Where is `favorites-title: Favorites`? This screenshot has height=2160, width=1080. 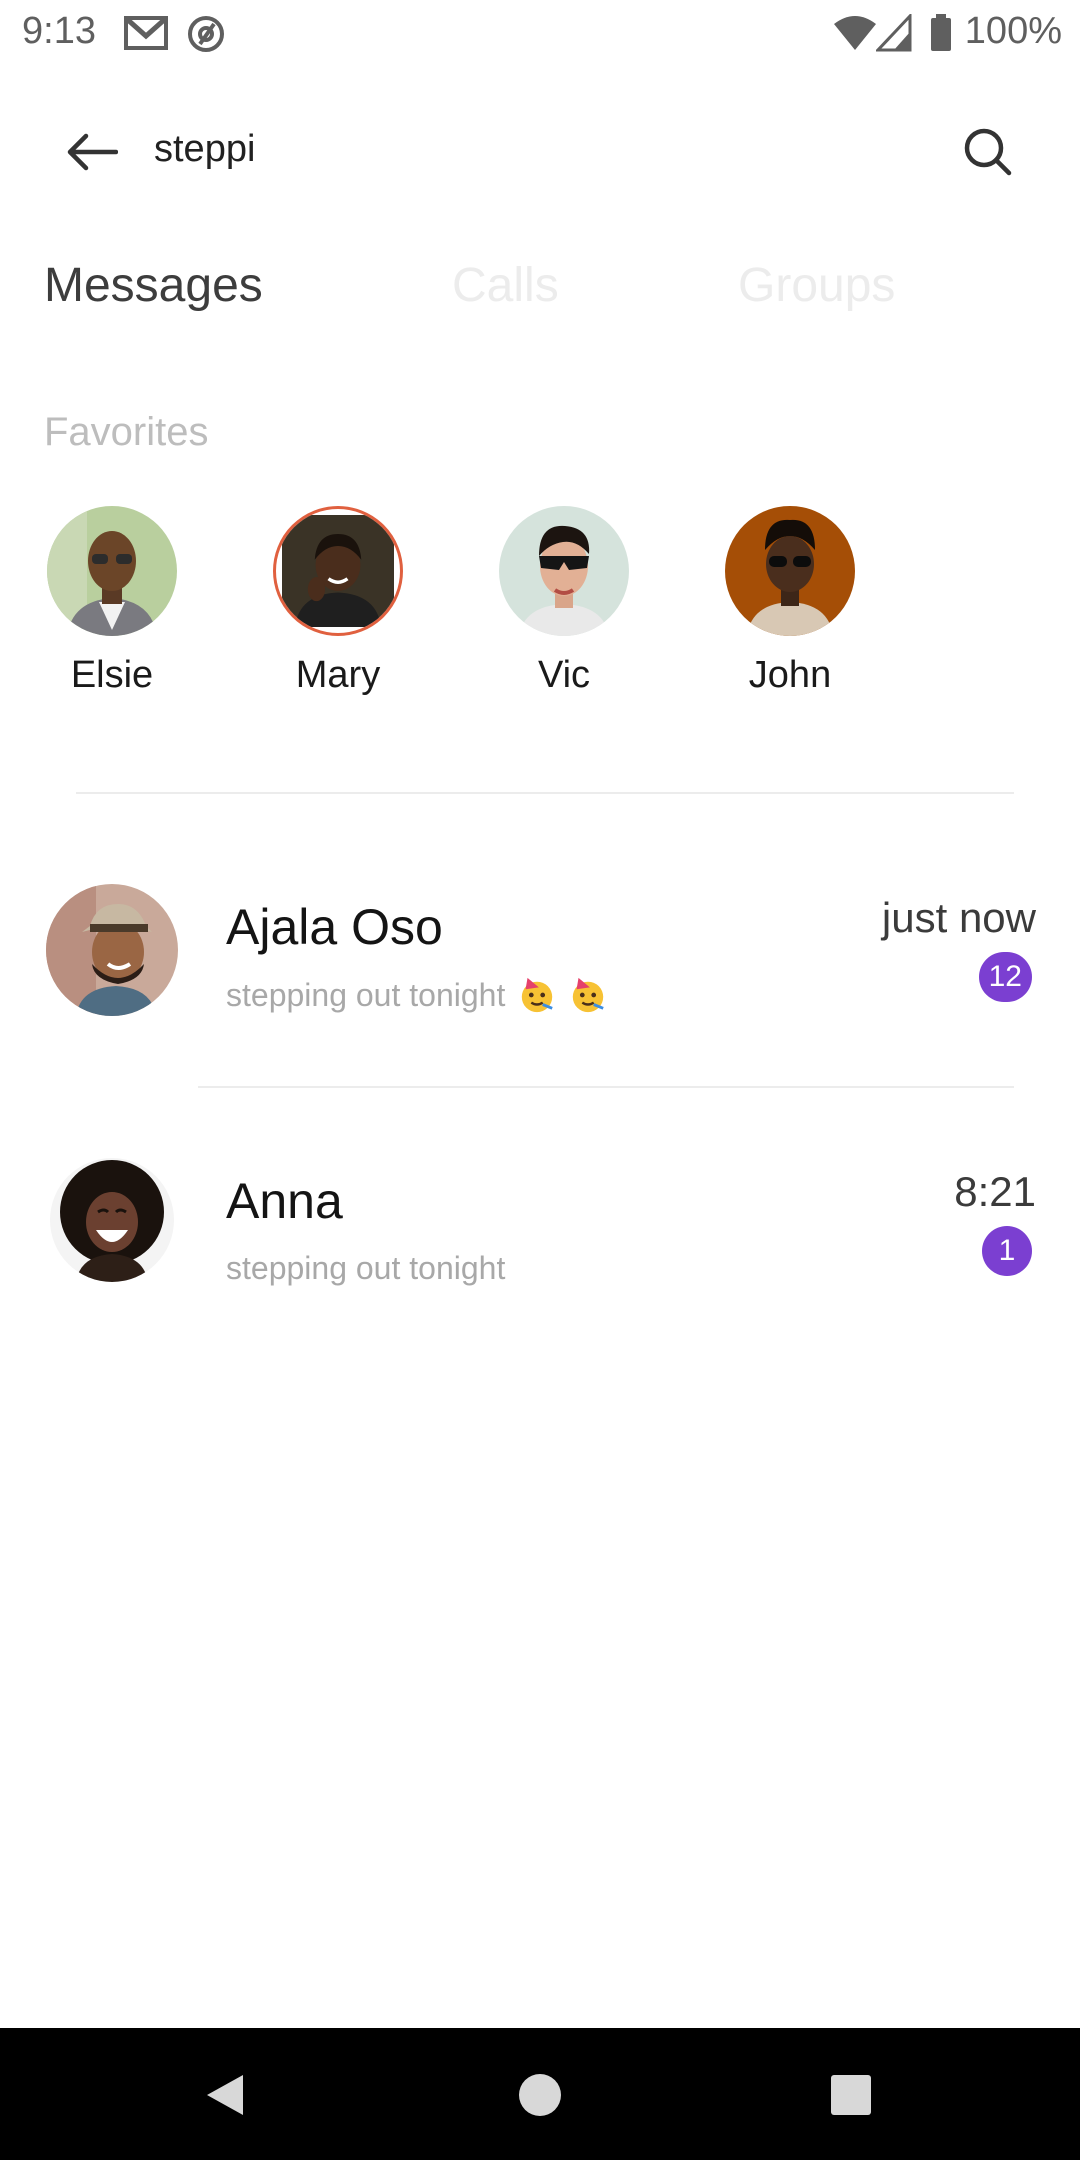
favorites-title: Favorites is located at coordinates (126, 432).